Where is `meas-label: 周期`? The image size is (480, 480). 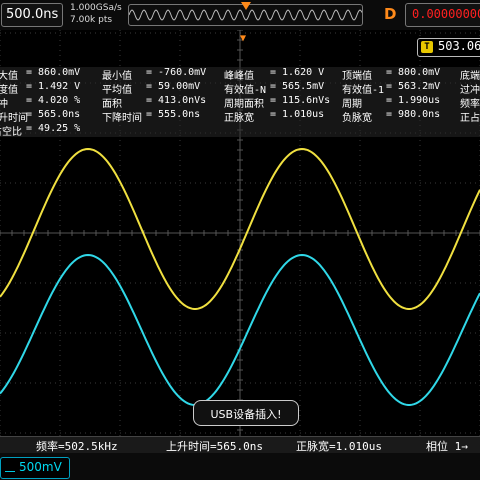
meas-label: 周期 is located at coordinates (352, 104).